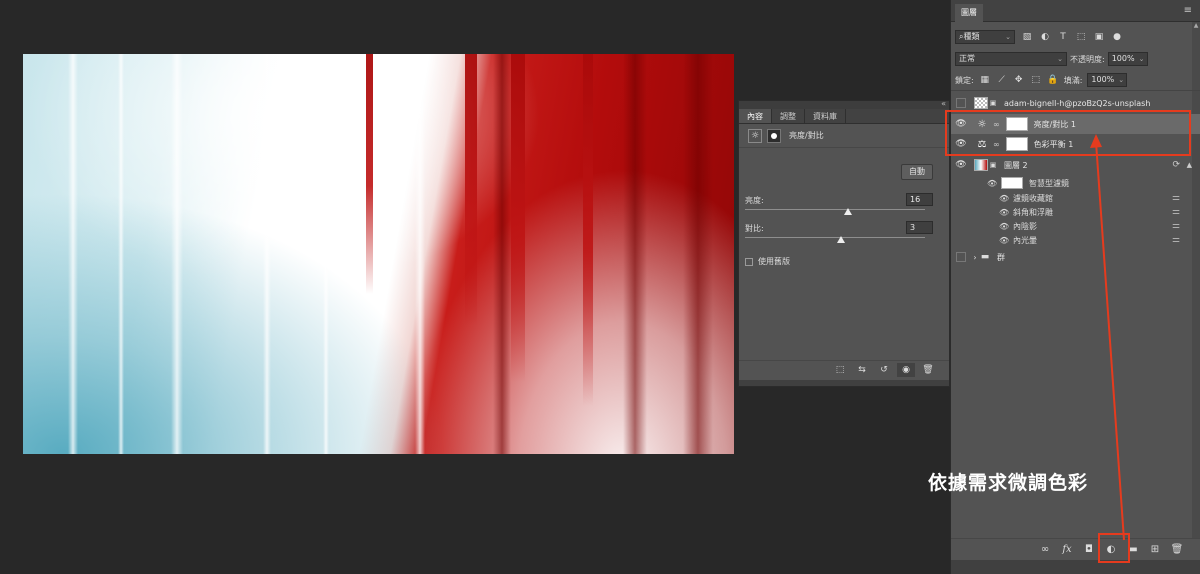  What do you see at coordinates (1087, 59) in the screenshot?
I see `opacity-label: 不透明度:` at bounding box center [1087, 59].